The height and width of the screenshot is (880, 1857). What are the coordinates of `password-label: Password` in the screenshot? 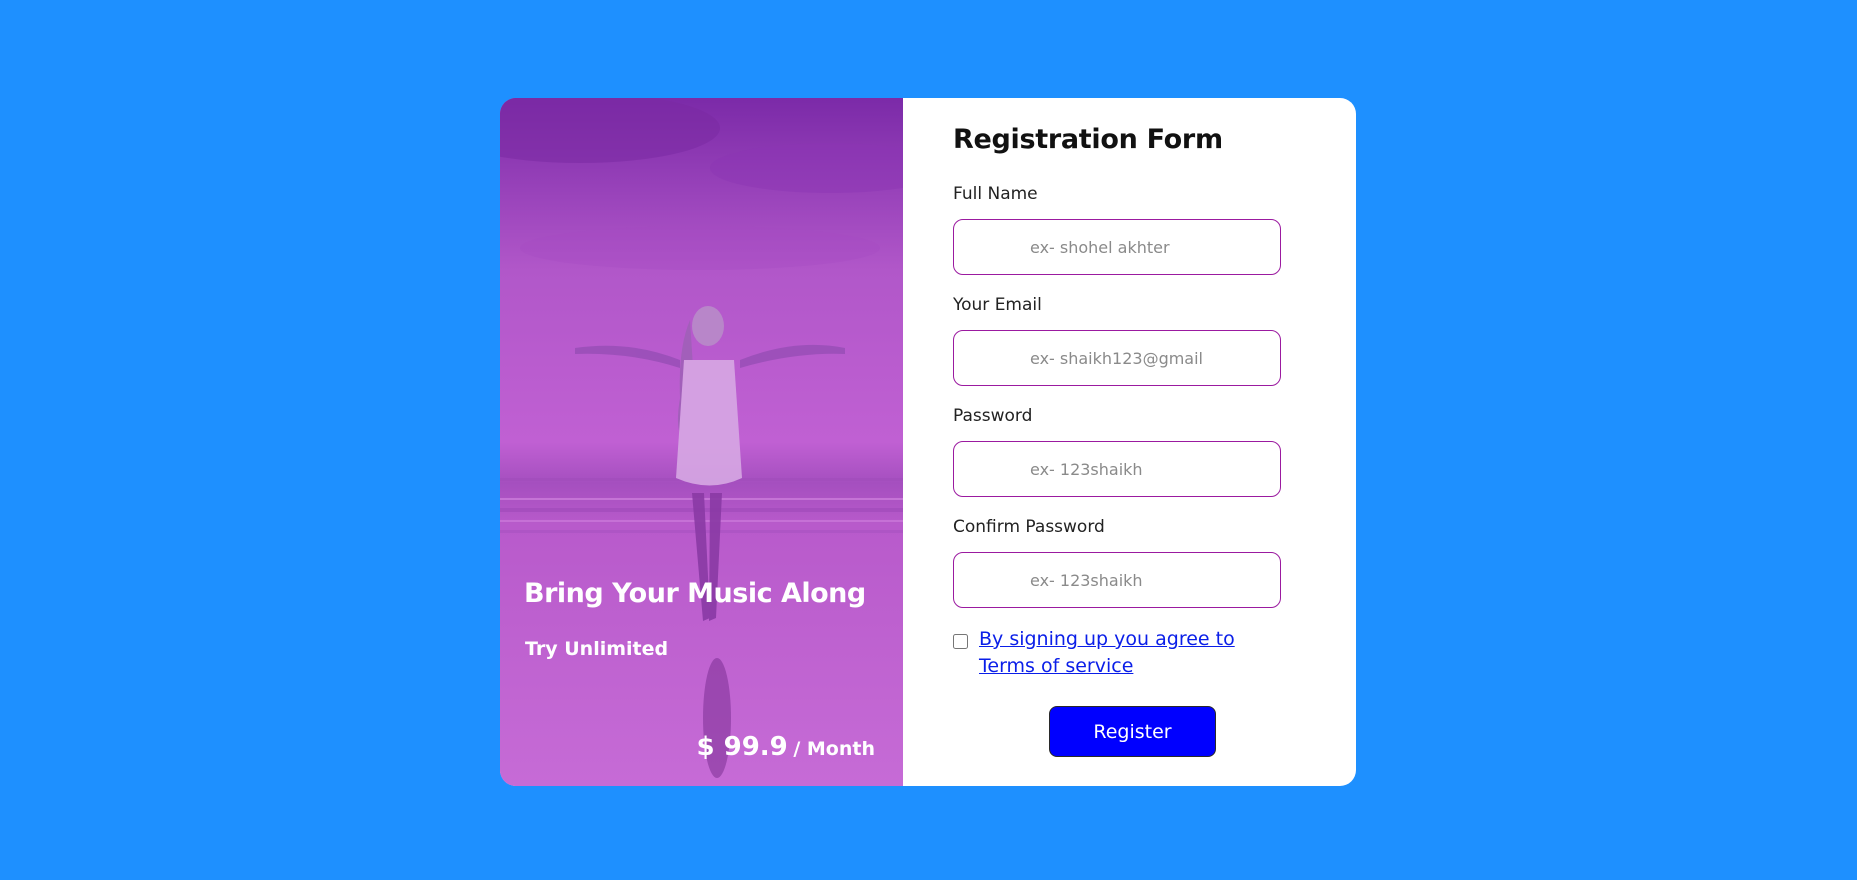 It's located at (993, 416).